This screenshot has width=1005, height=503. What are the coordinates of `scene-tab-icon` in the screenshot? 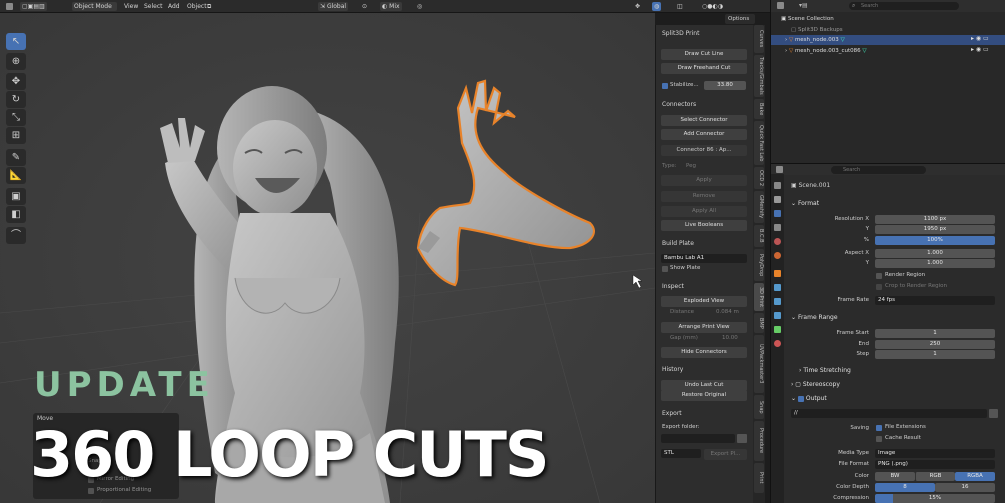 It's located at (777, 241).